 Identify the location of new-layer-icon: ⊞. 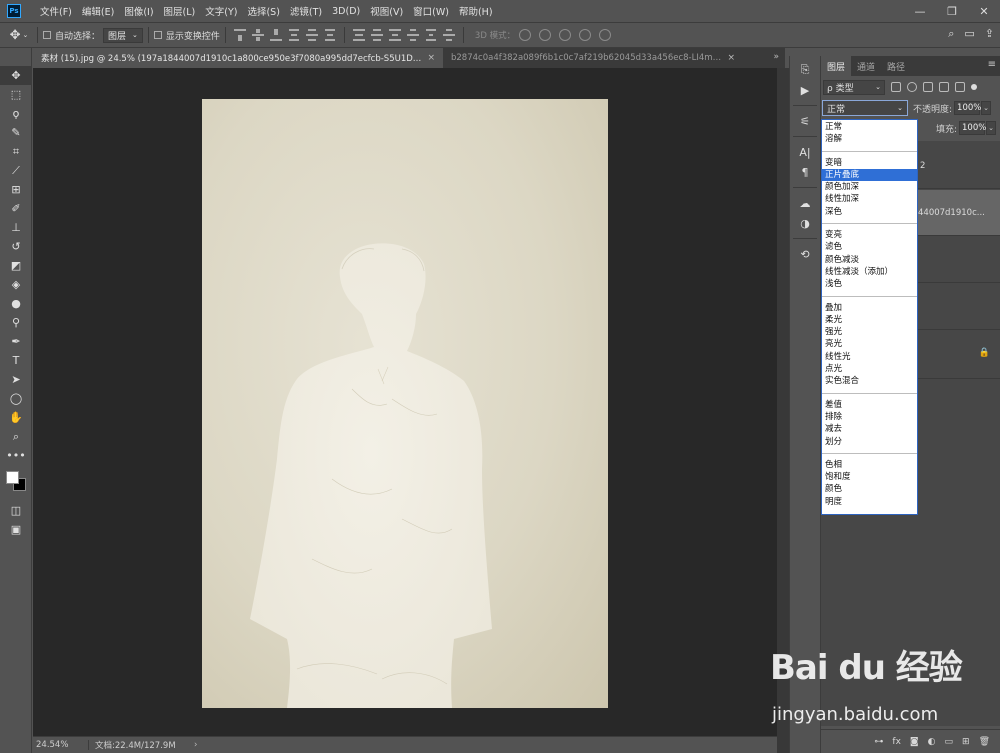
(966, 742).